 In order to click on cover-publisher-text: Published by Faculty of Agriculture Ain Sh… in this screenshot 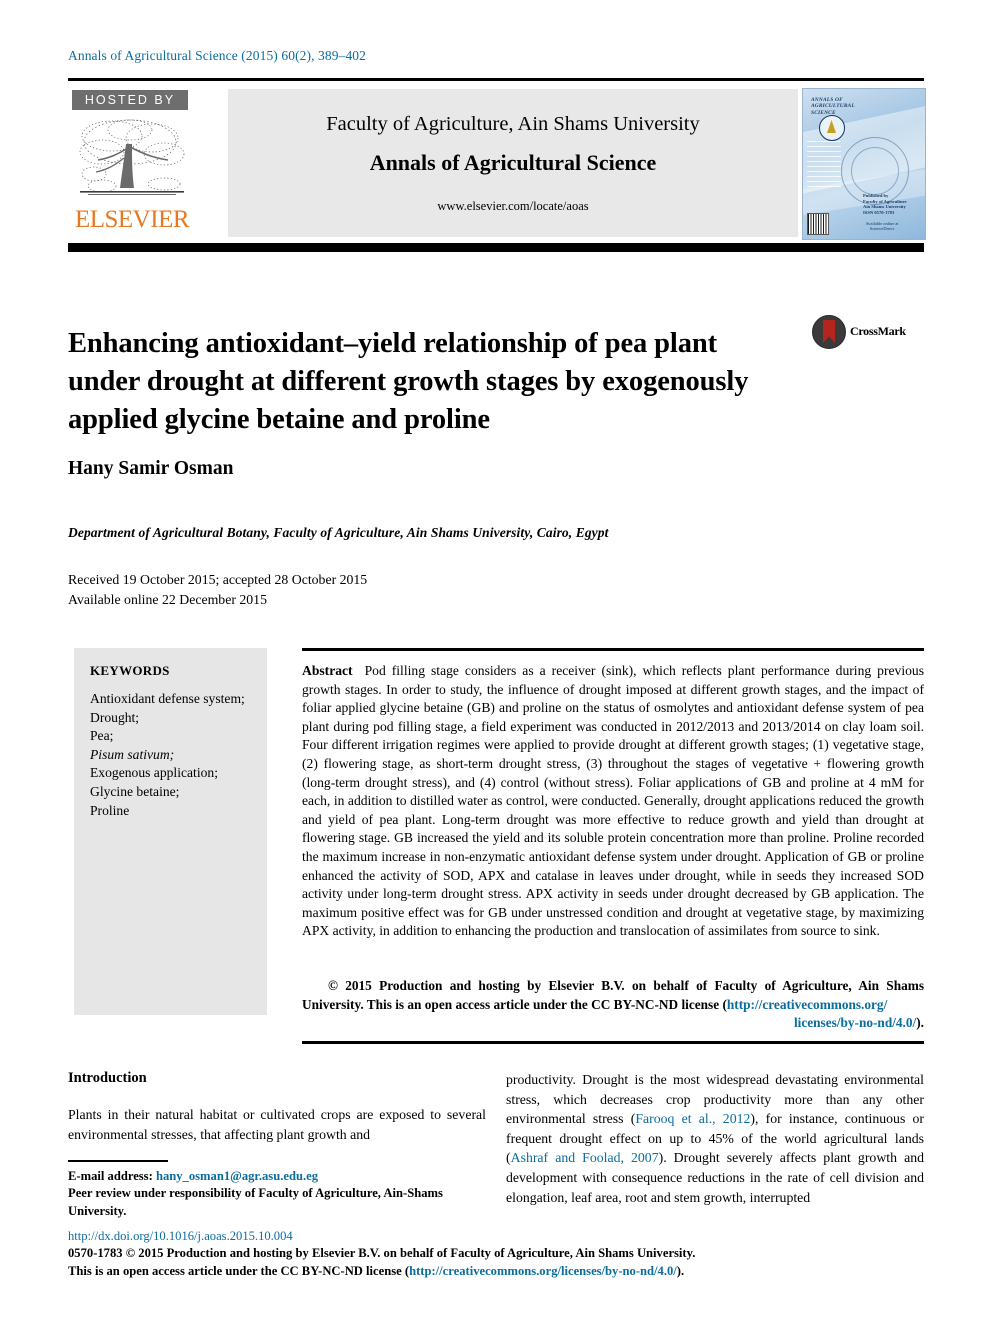, I will do `click(885, 204)`.